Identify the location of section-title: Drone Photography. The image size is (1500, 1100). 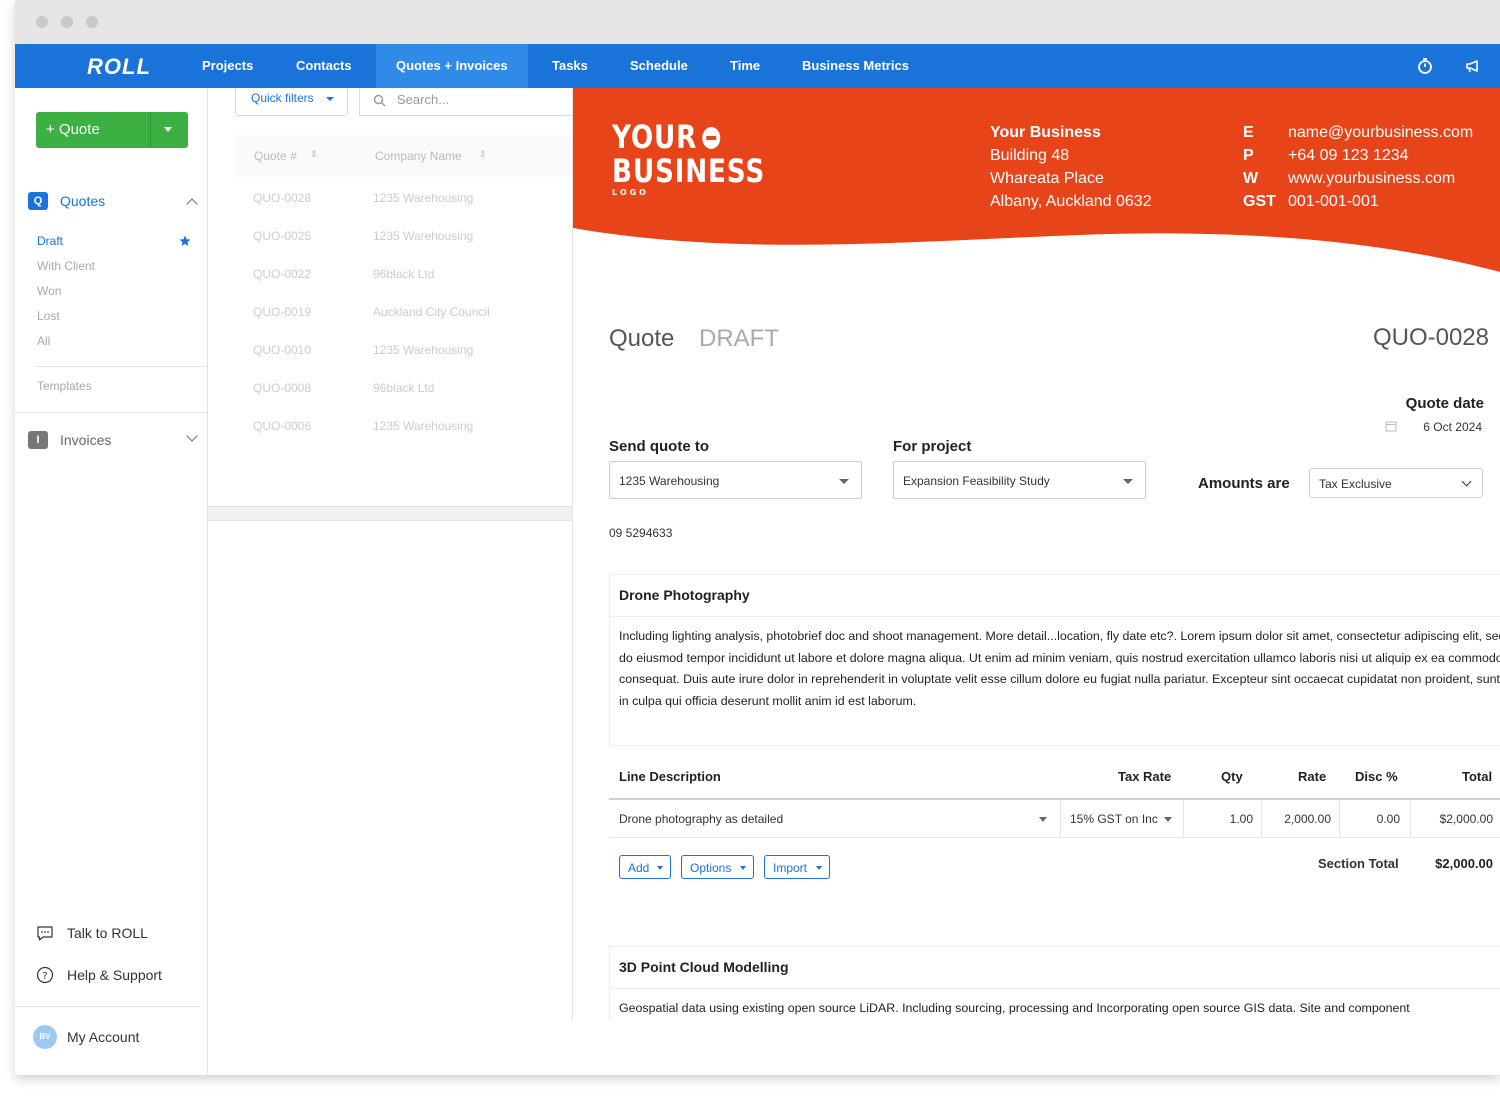
(684, 595).